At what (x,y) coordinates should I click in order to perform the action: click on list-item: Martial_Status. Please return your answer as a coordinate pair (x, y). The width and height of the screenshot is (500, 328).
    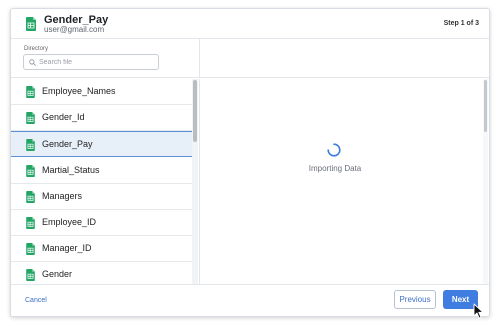
    Looking at the image, I should click on (102, 171).